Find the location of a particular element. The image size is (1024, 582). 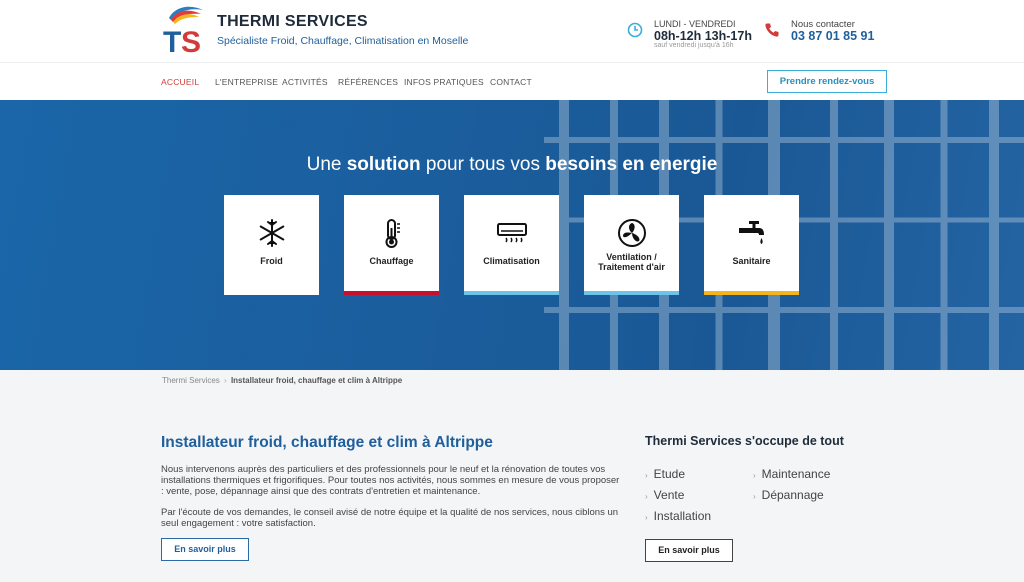

air-conditioner-icon is located at coordinates (512, 233).